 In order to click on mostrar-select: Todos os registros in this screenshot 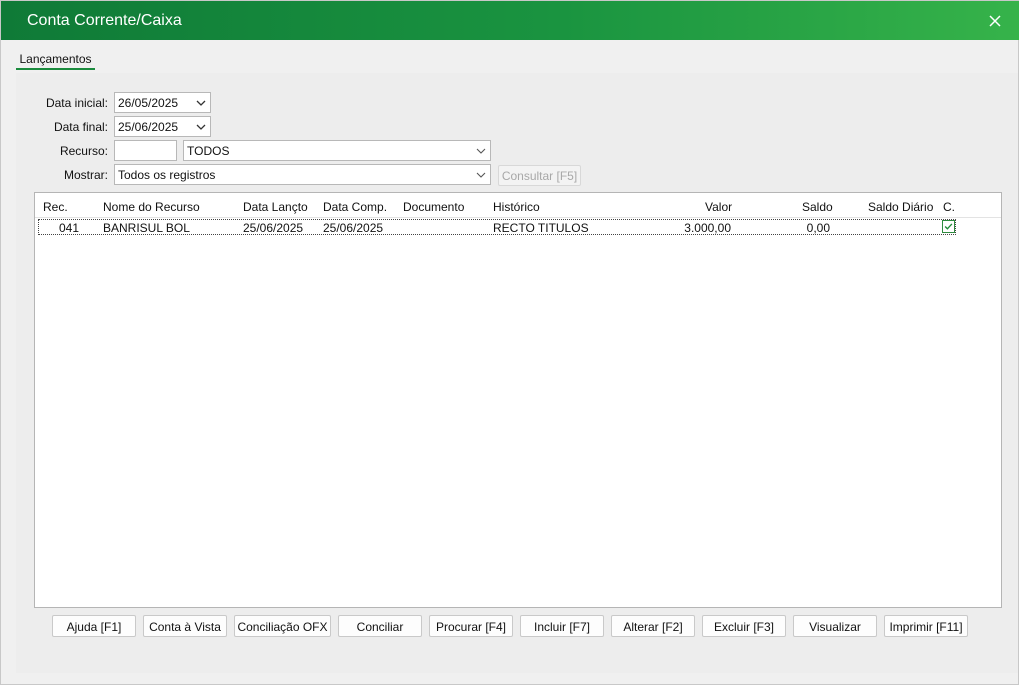, I will do `click(302, 174)`.